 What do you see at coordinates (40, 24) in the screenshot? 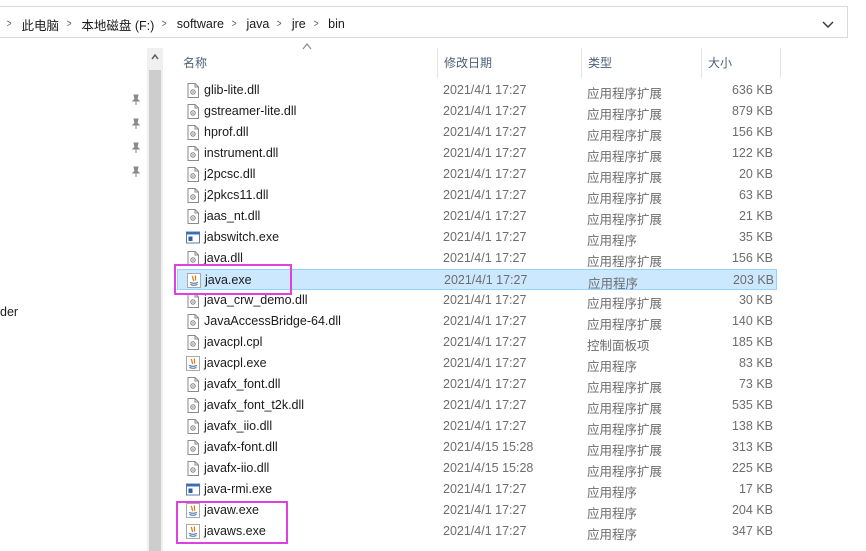
I see `breadcrumb-this-pc: 此电脑` at bounding box center [40, 24].